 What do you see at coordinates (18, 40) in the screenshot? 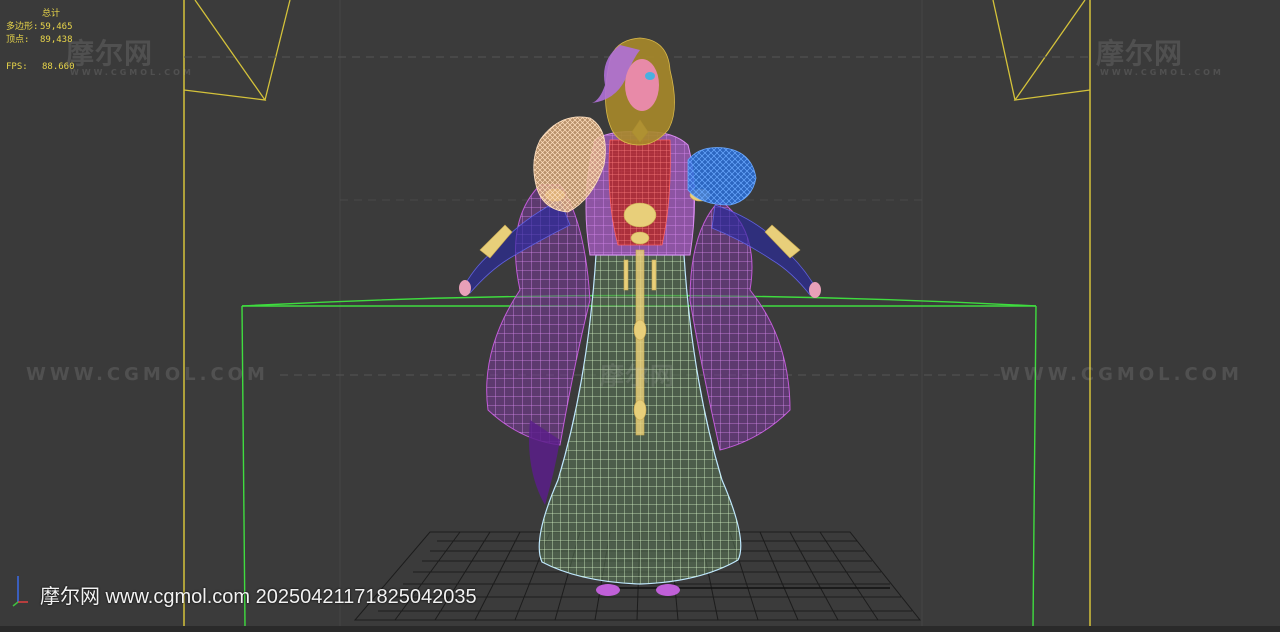
I see `stats-vertices-label: 顶点:` at bounding box center [18, 40].